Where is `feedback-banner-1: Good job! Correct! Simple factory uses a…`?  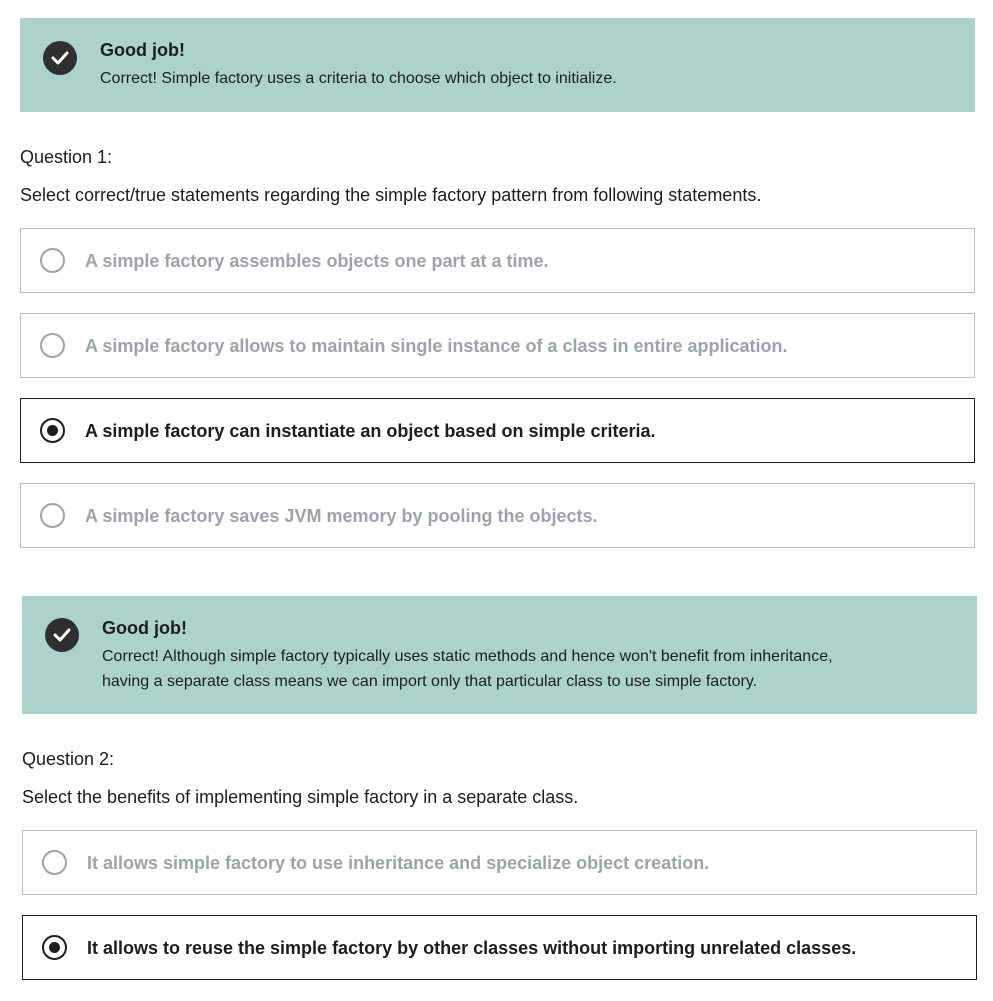
feedback-banner-1: Good job! Correct! Simple factory uses a… is located at coordinates (497, 65).